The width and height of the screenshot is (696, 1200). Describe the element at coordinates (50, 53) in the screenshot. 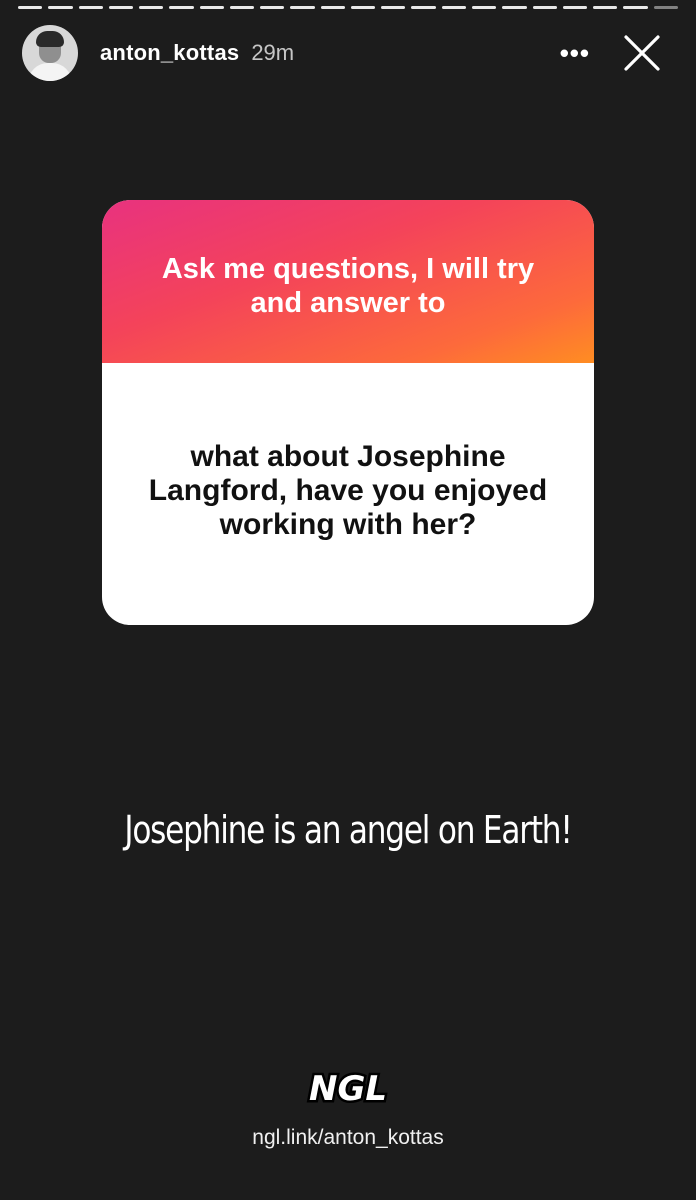

I see `profile-avatar` at that location.